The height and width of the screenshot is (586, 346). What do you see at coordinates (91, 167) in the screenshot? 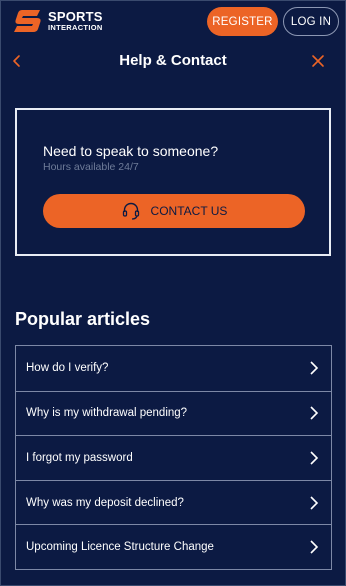
I see `contact-hours-text: Hours available 24/7` at bounding box center [91, 167].